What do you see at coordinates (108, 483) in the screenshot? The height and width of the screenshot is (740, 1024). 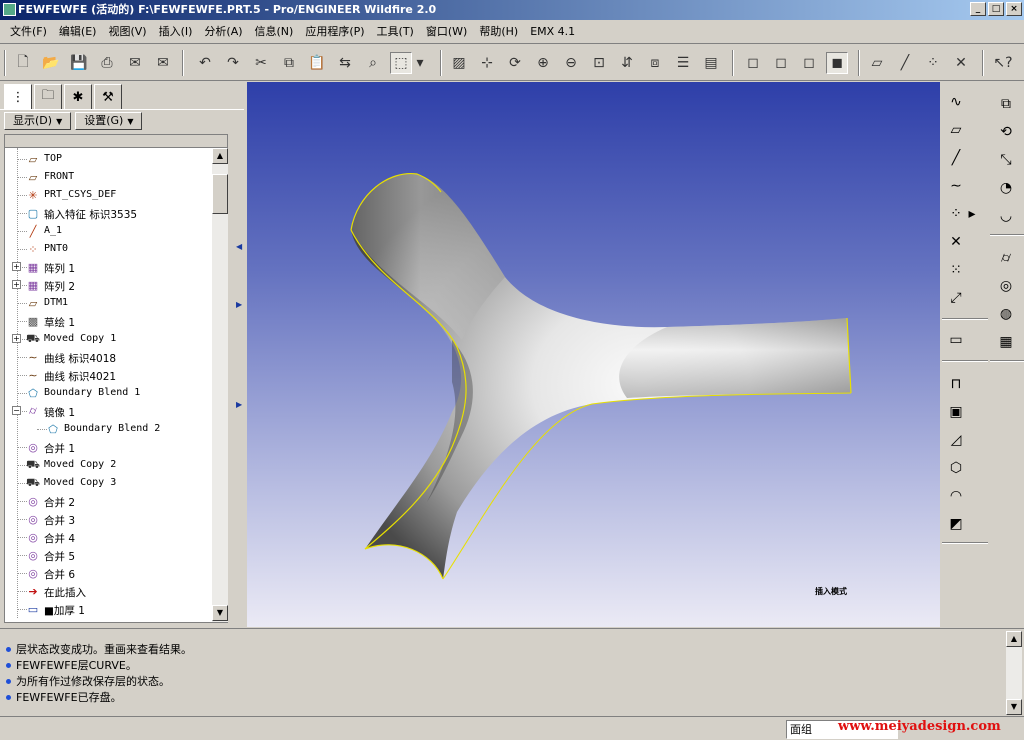 I see `tree-item: ⛟ Moved Copy 3` at bounding box center [108, 483].